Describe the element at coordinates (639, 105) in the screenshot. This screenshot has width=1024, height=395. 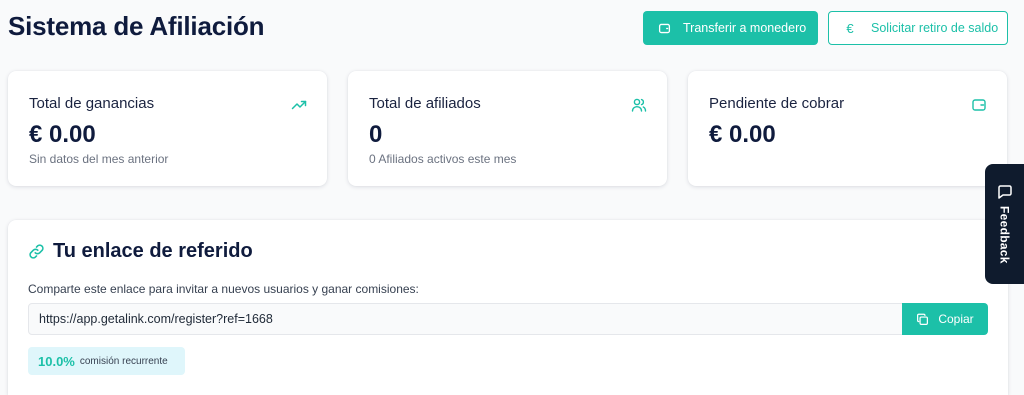
I see `users-icon` at that location.